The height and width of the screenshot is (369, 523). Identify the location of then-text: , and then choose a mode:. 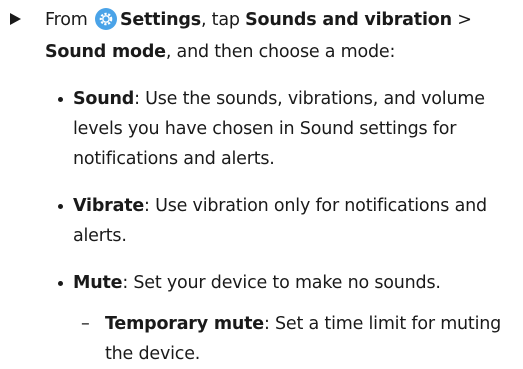
(280, 52).